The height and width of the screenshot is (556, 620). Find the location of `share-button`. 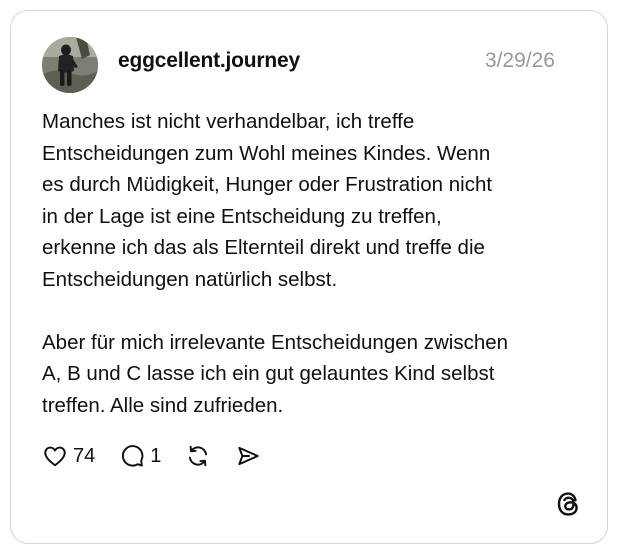

share-button is located at coordinates (248, 456).